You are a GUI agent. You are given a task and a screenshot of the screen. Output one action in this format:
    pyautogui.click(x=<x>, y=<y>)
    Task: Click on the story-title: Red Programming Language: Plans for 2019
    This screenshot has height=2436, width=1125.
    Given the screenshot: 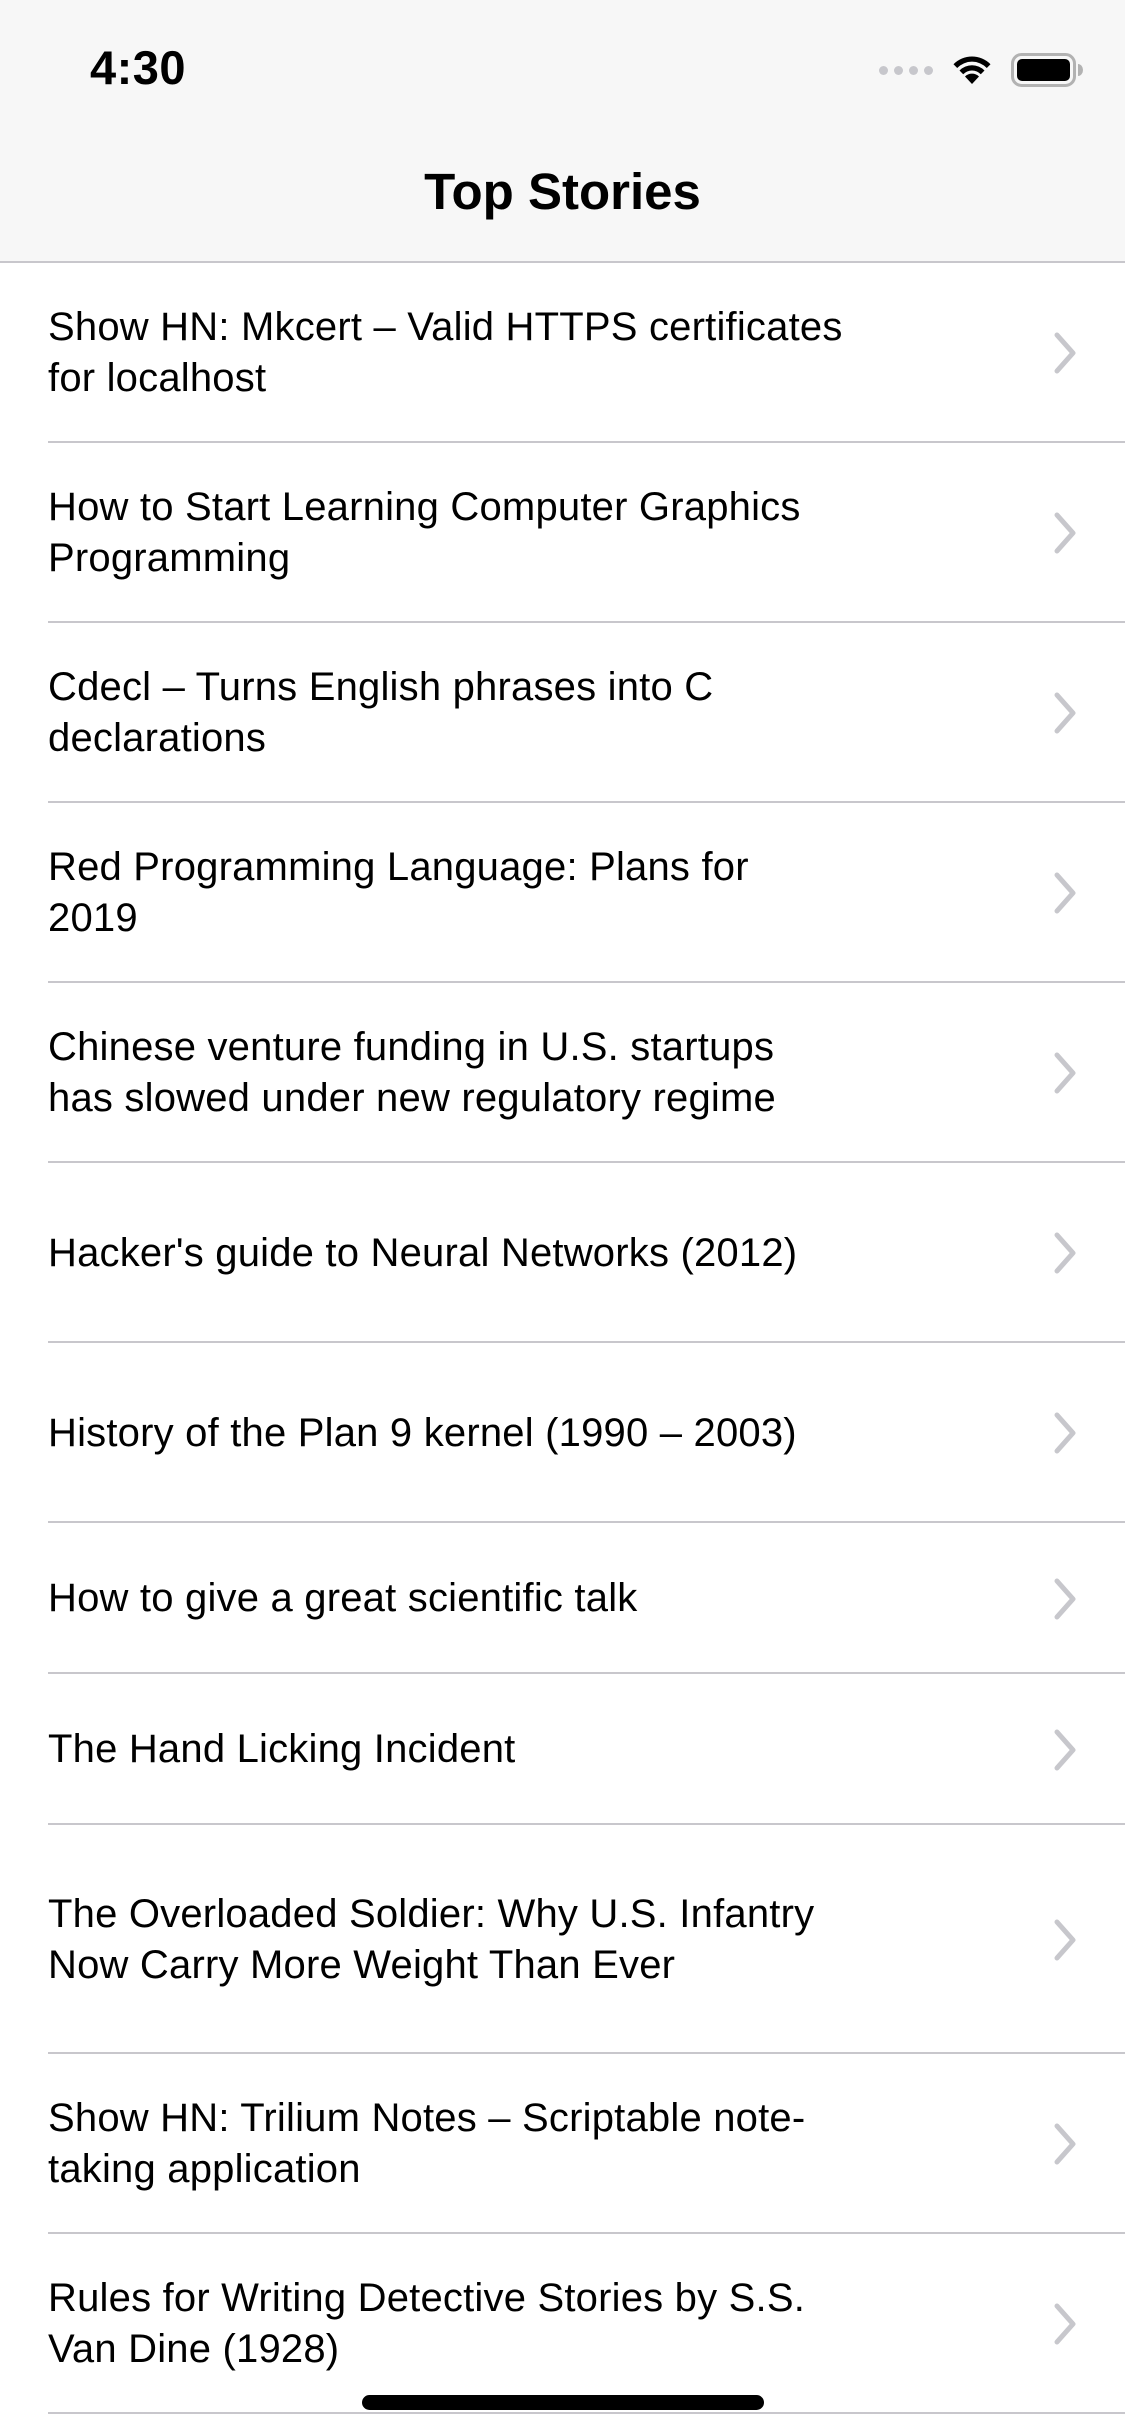 What is the action you would take?
    pyautogui.click(x=398, y=892)
    